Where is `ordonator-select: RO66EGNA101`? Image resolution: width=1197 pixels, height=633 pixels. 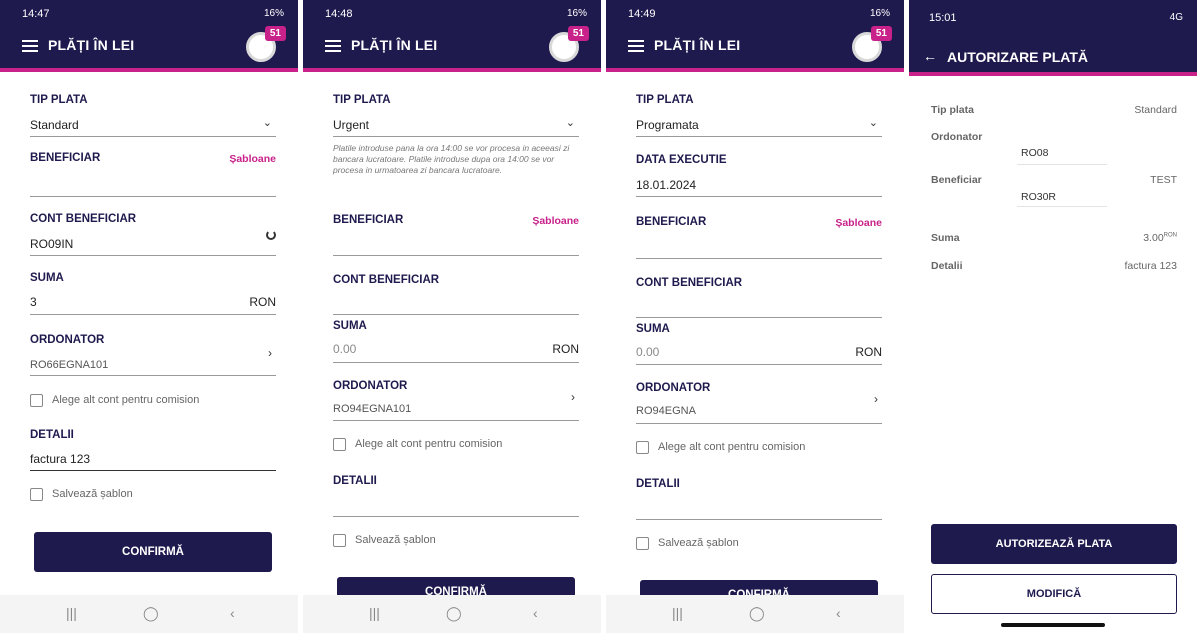 ordonator-select: RO66EGNA101 is located at coordinates (69, 365).